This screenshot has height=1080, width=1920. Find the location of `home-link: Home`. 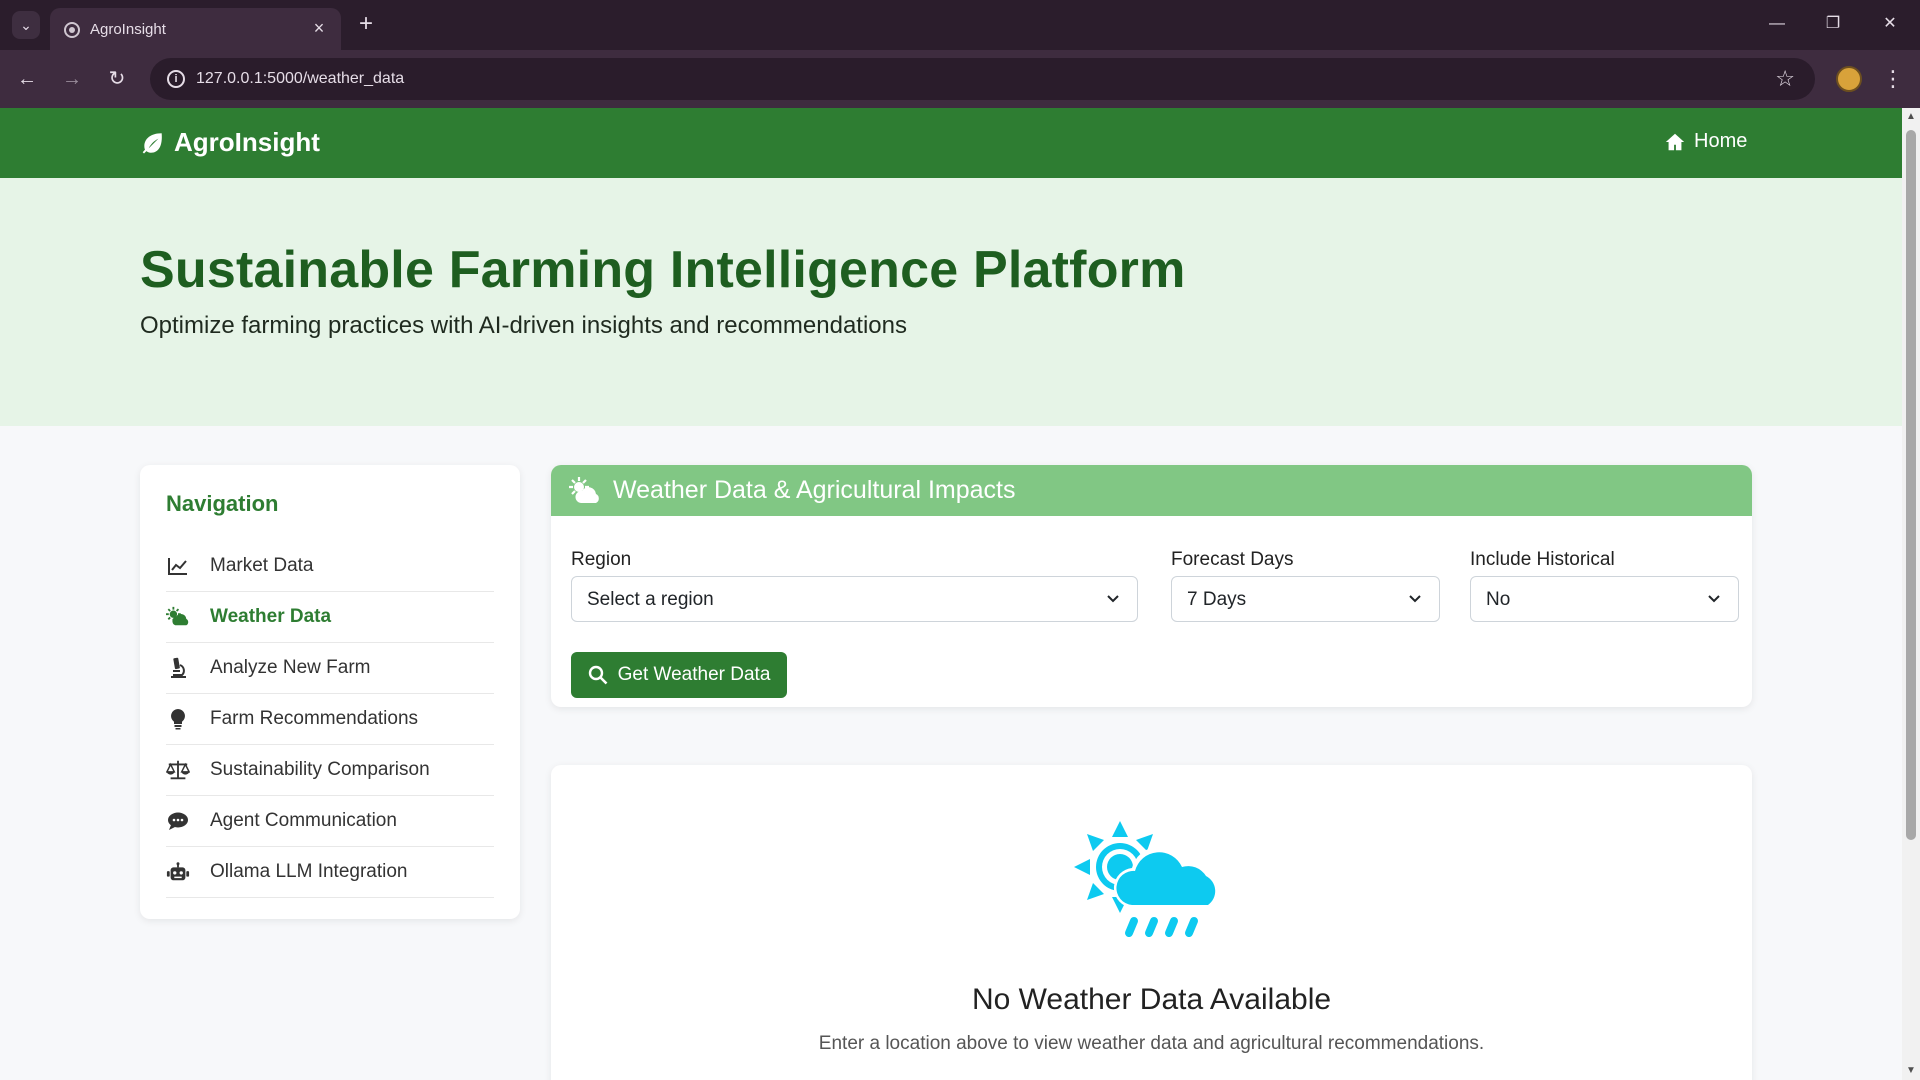

home-link: Home is located at coordinates (1705, 141).